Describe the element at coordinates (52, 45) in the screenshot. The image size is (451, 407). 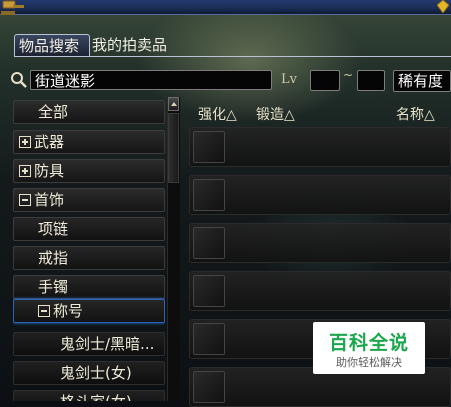
I see `tab-item-search: 物品搜索` at that location.